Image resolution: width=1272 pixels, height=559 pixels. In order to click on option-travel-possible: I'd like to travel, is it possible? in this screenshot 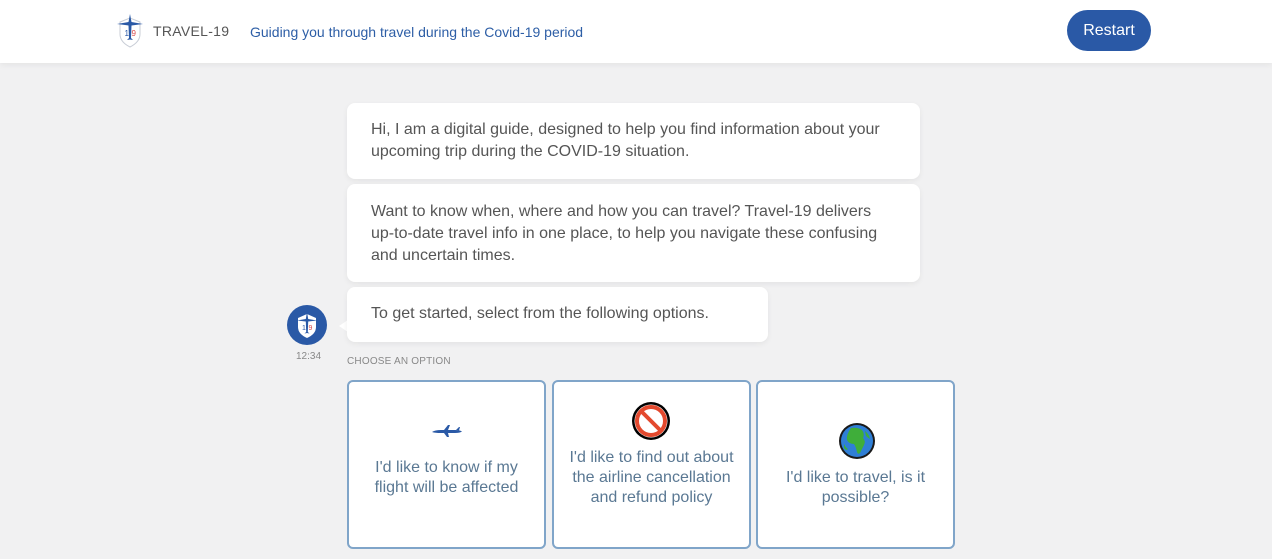, I will do `click(855, 464)`.